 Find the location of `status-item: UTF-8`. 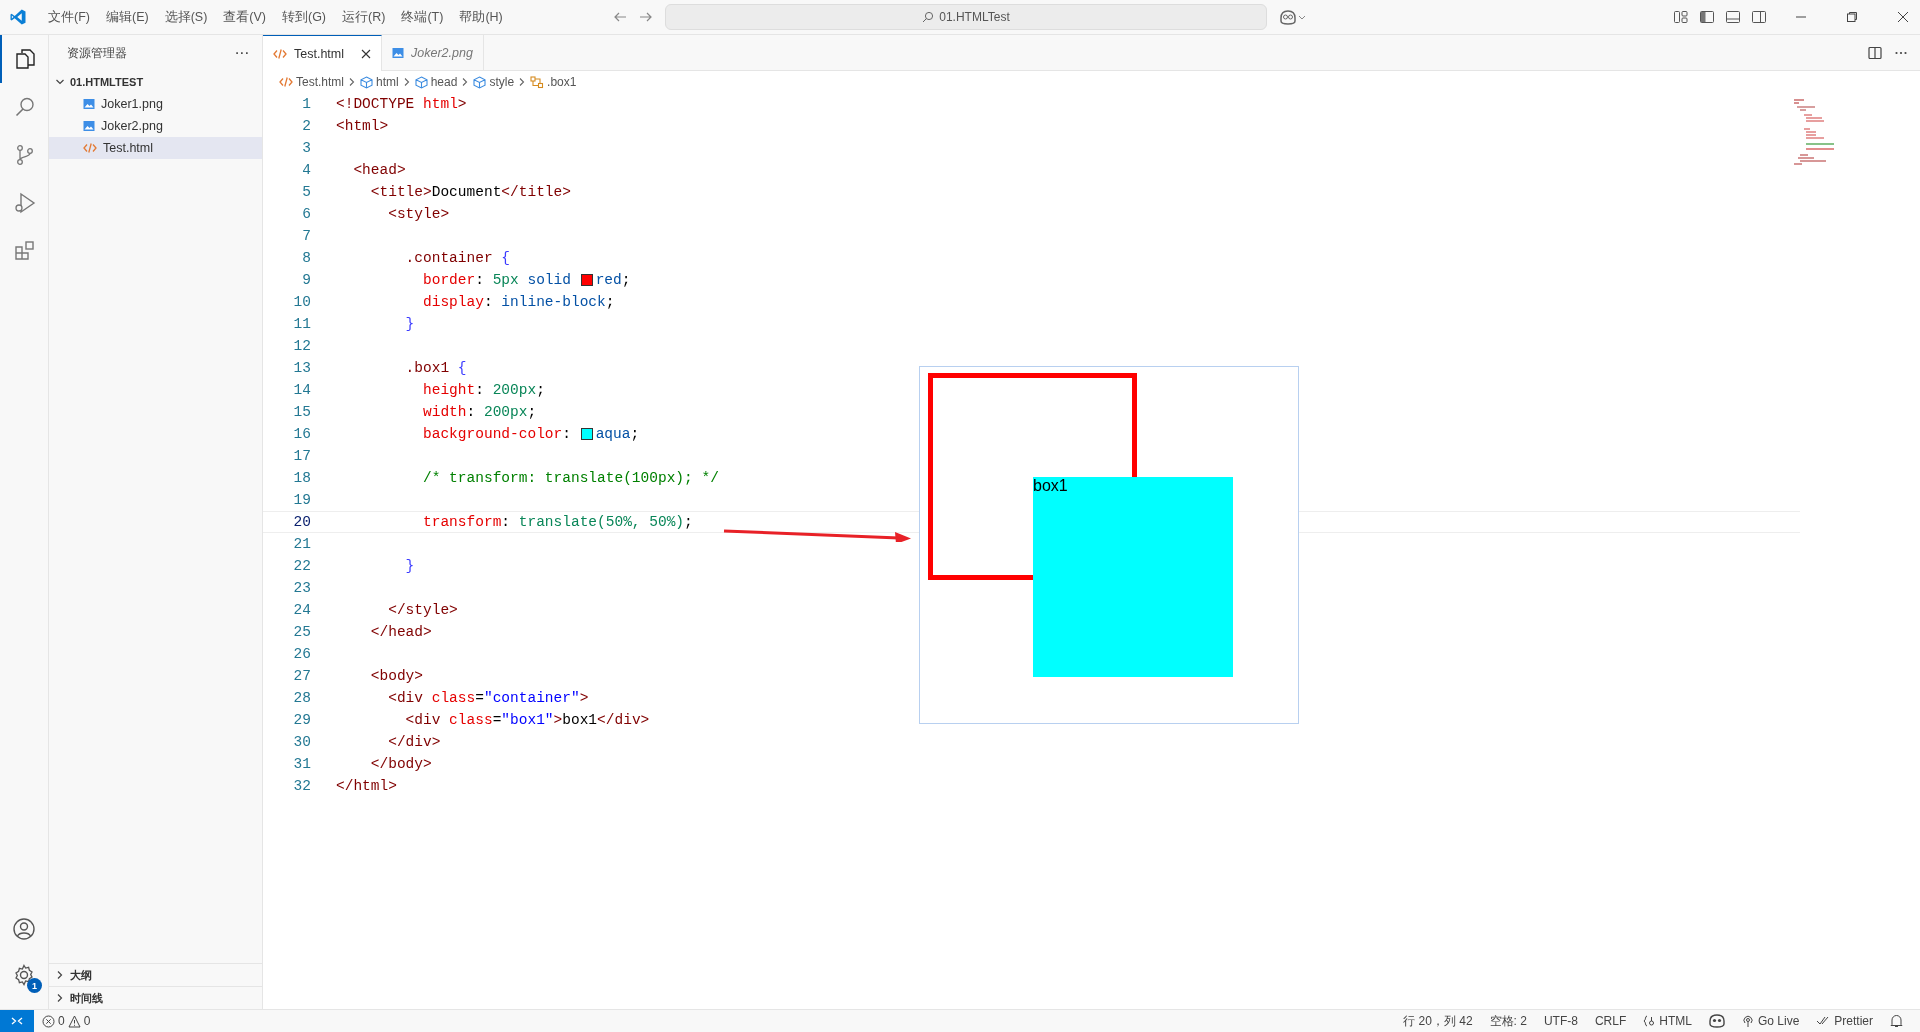

status-item: UTF-8 is located at coordinates (1560, 1021).